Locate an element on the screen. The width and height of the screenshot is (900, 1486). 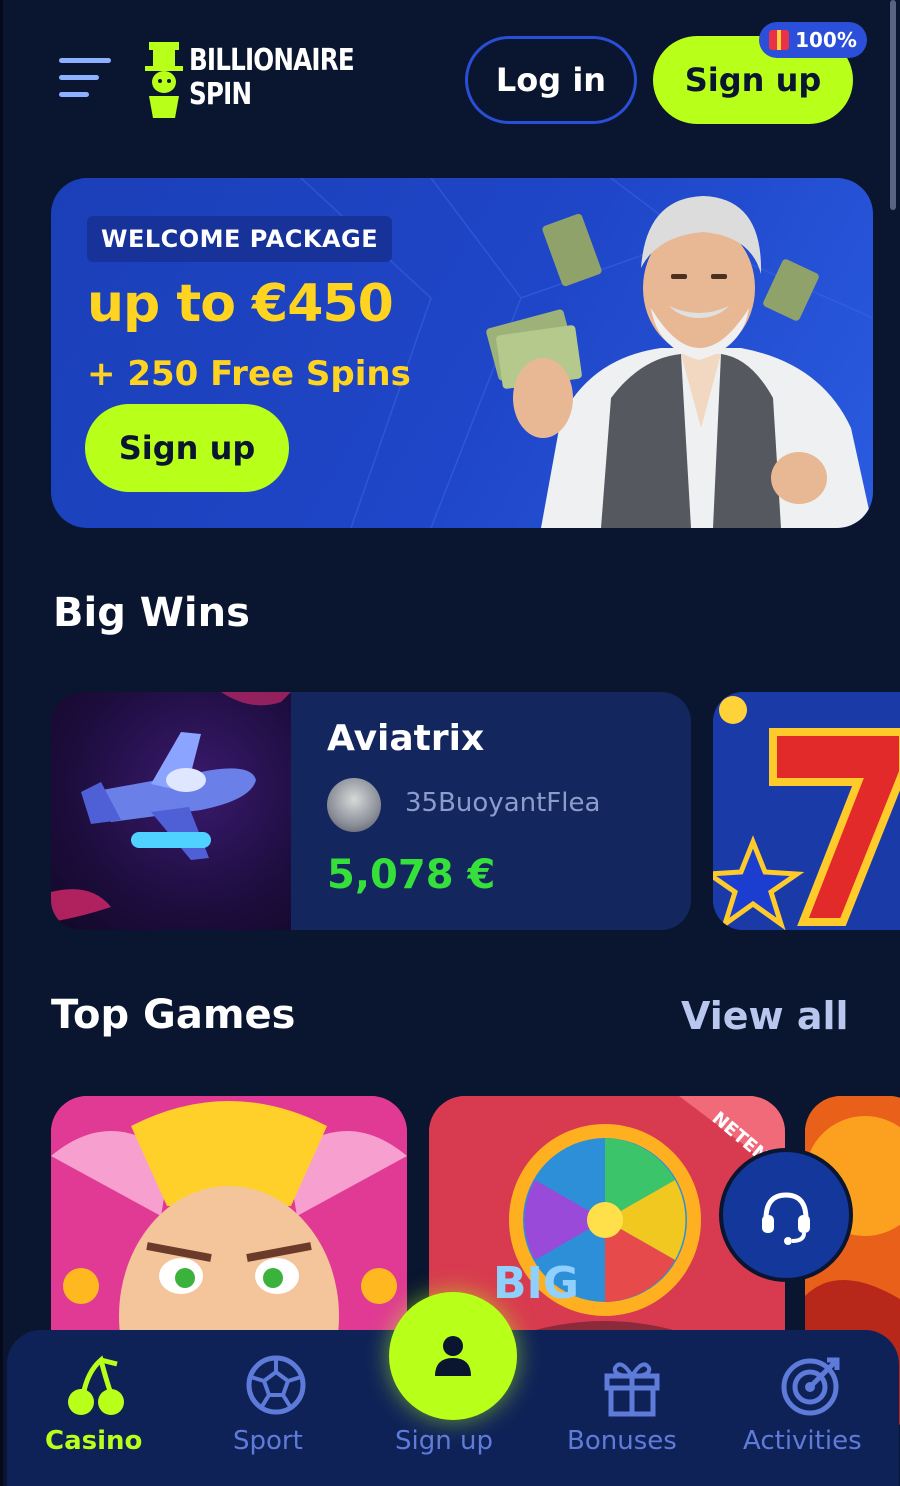
nav-sport: Sport is located at coordinates (277, 1408).